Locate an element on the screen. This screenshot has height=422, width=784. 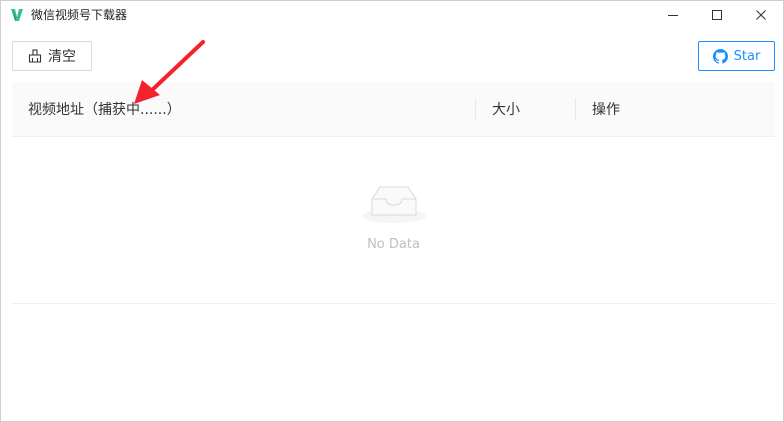
empty-text: No Data is located at coordinates (393, 244).